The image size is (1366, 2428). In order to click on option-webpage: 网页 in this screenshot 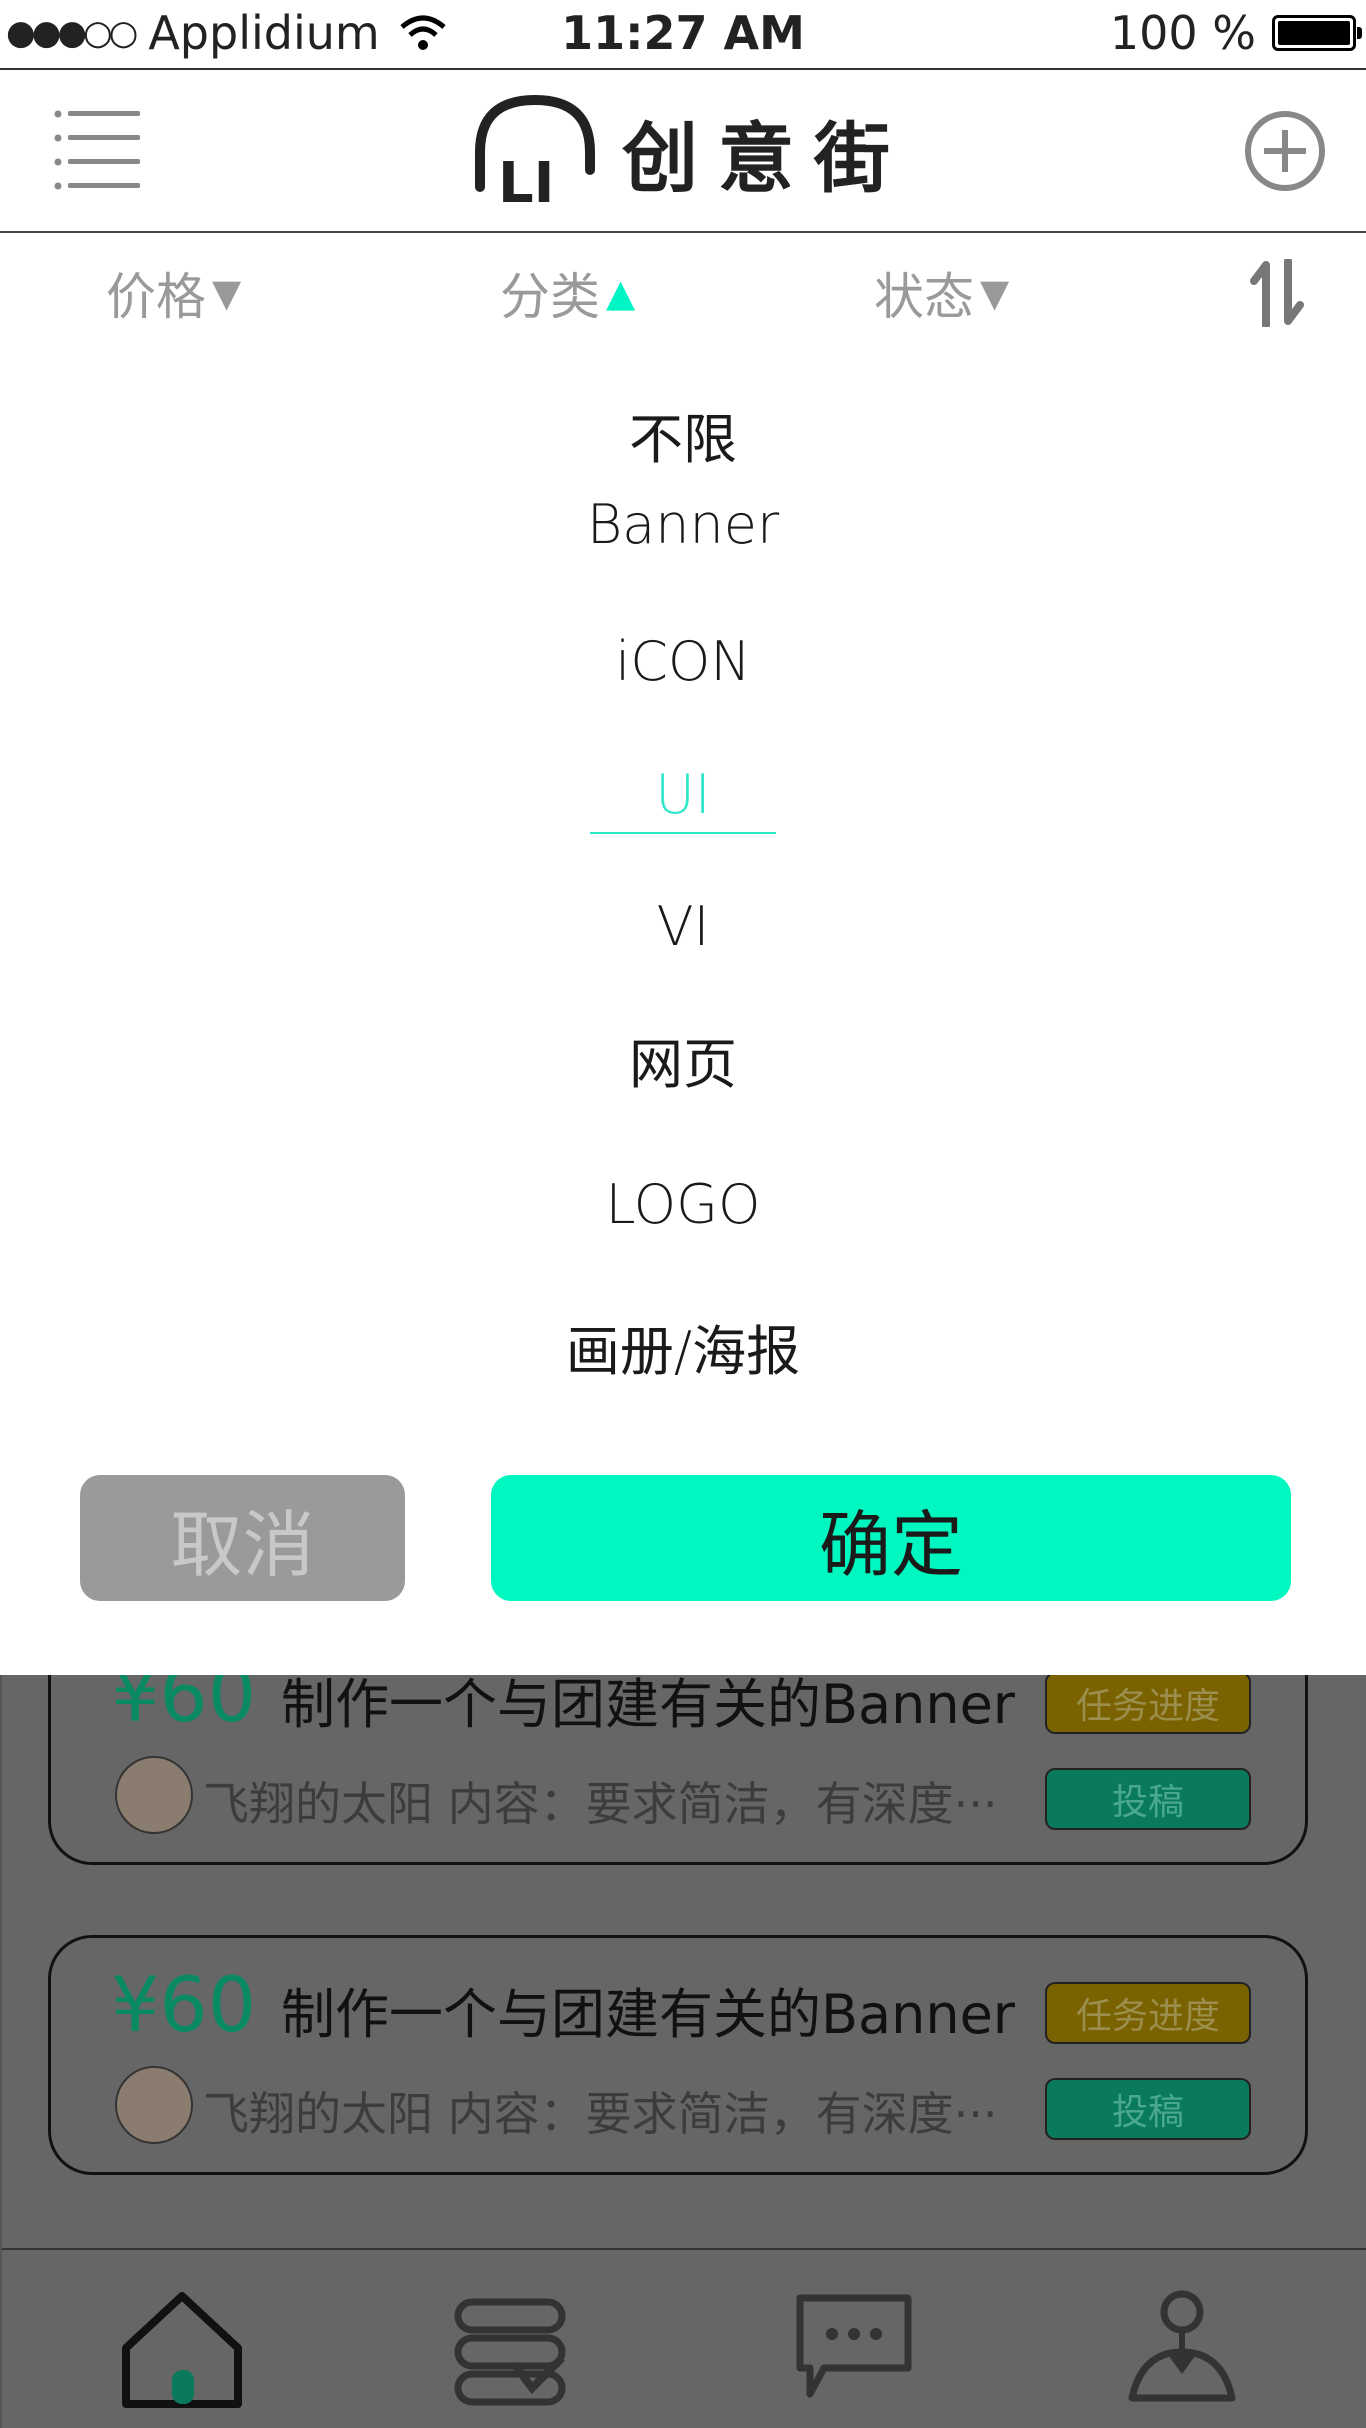, I will do `click(683, 1059)`.